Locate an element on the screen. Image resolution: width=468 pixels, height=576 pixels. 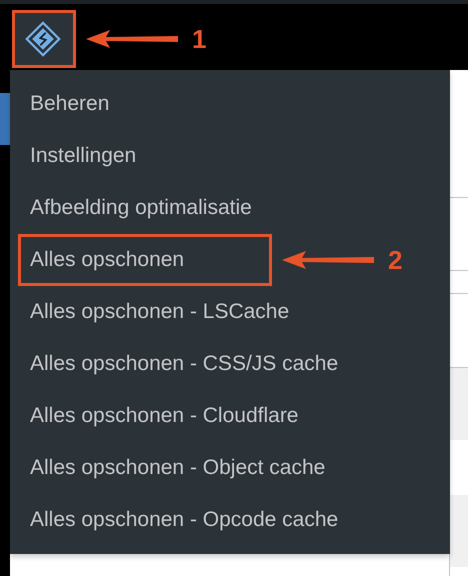
sidebar-highlight is located at coordinates (5, 119).